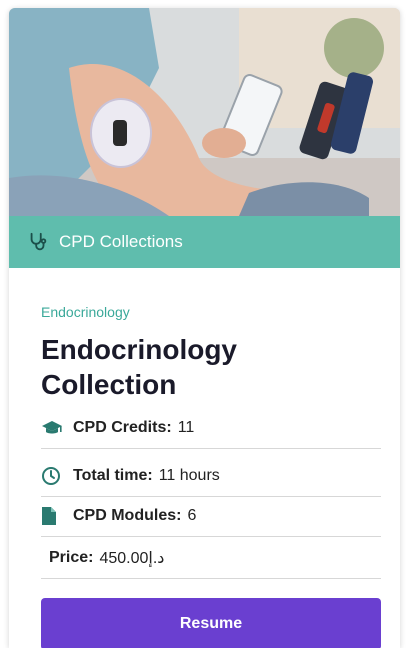 The width and height of the screenshot is (409, 648). Describe the element at coordinates (189, 475) in the screenshot. I see `time-value: 11 hours` at that location.